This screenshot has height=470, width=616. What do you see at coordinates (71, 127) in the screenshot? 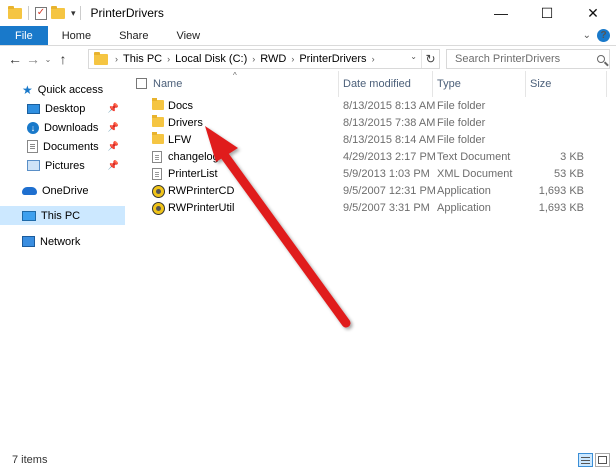
I see `sidebar-item-label: Downloads` at bounding box center [71, 127].